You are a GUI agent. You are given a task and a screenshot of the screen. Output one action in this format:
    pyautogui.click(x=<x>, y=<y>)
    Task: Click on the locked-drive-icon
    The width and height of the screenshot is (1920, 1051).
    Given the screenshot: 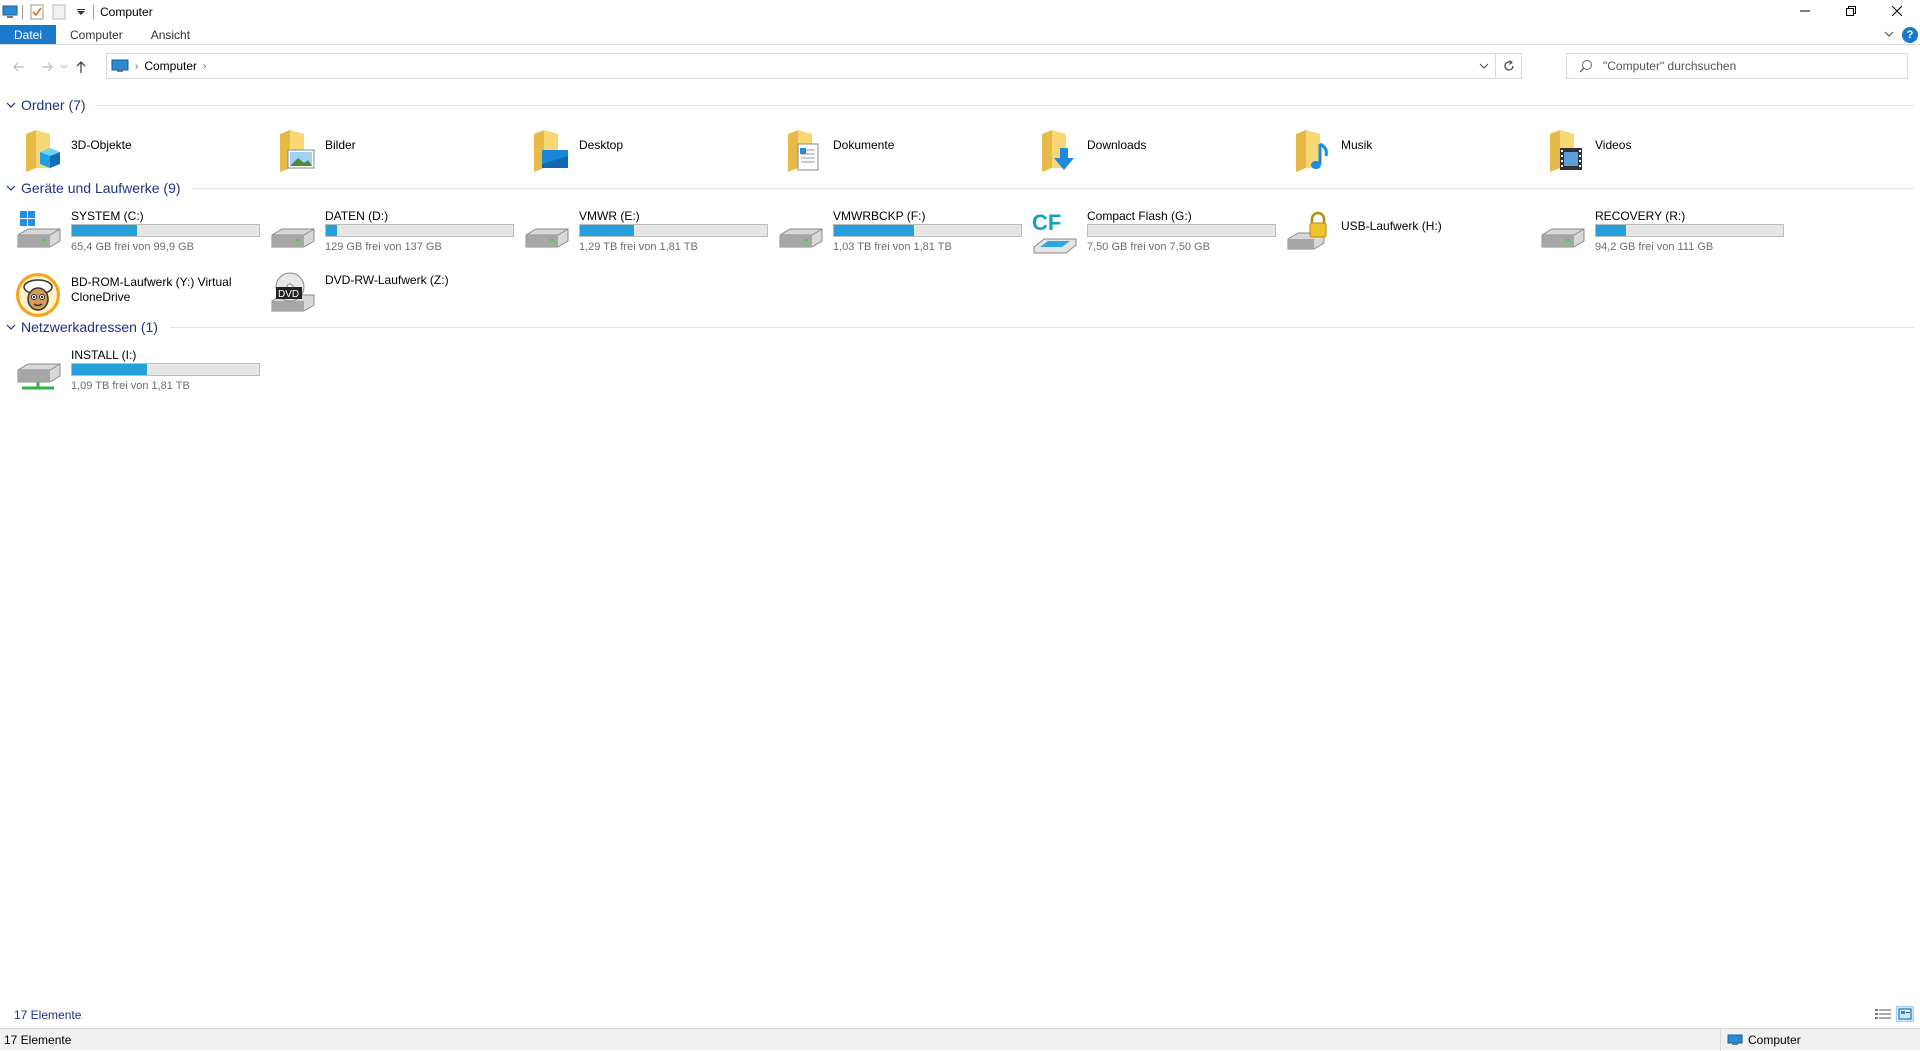 What is the action you would take?
    pyautogui.click(x=1307, y=230)
    